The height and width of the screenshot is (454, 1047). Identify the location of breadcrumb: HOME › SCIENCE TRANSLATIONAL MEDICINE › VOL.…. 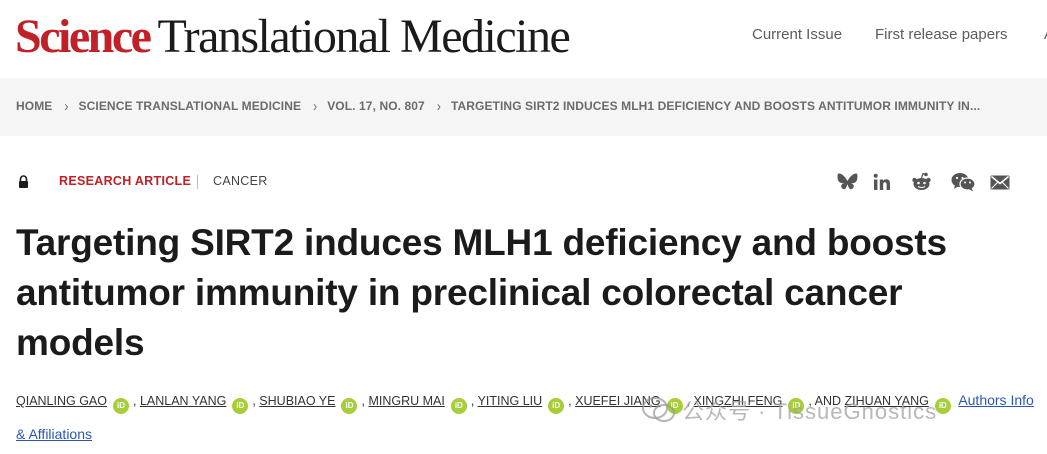
(498, 106).